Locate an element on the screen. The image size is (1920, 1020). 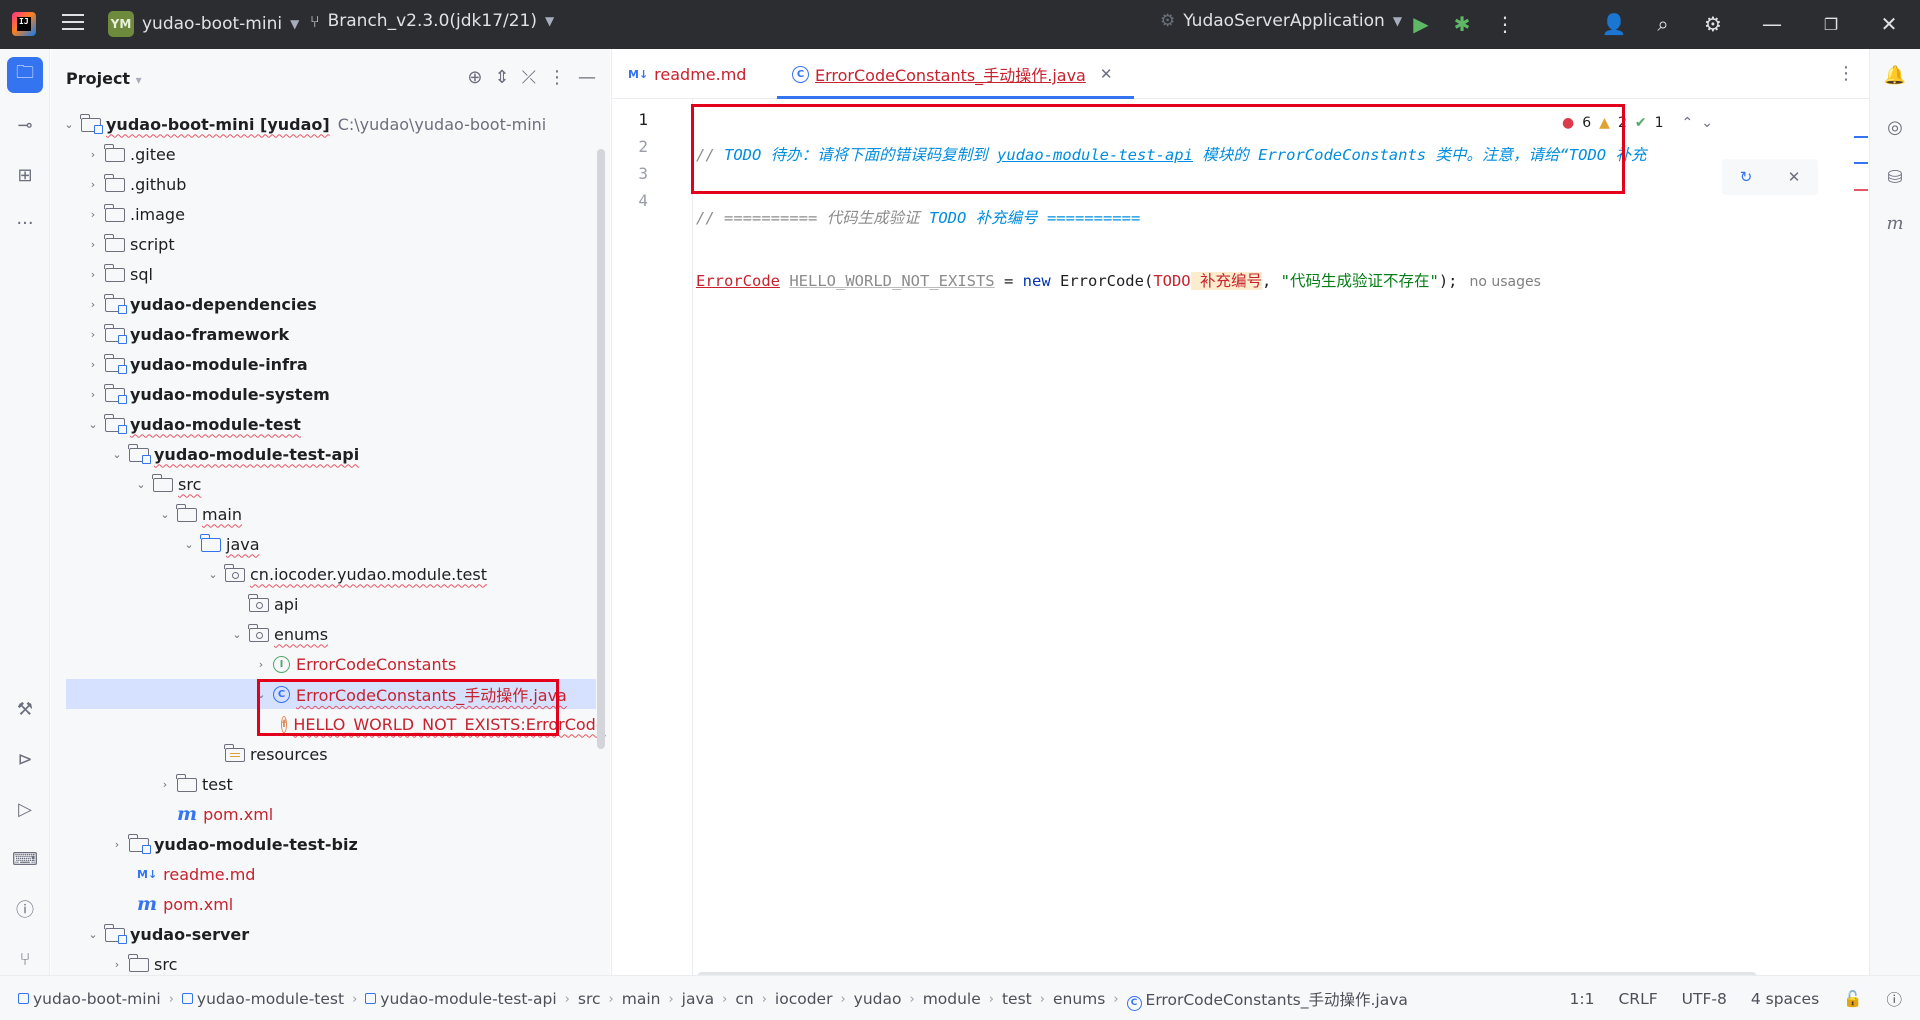
tree-item-enums: ⌄ enums is located at coordinates (323, 634).